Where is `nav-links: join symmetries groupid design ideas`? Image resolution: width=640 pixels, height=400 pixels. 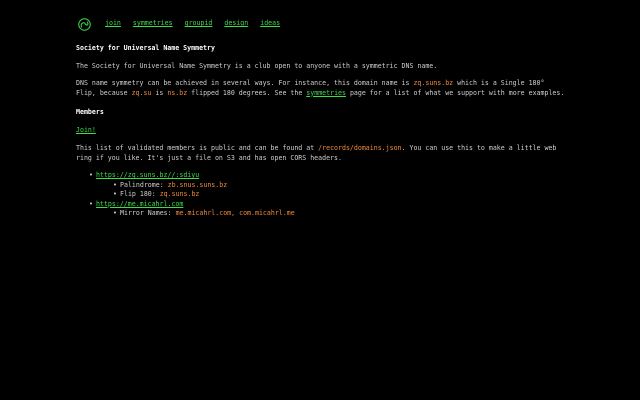 nav-links: join symmetries groupid design ideas is located at coordinates (198, 24).